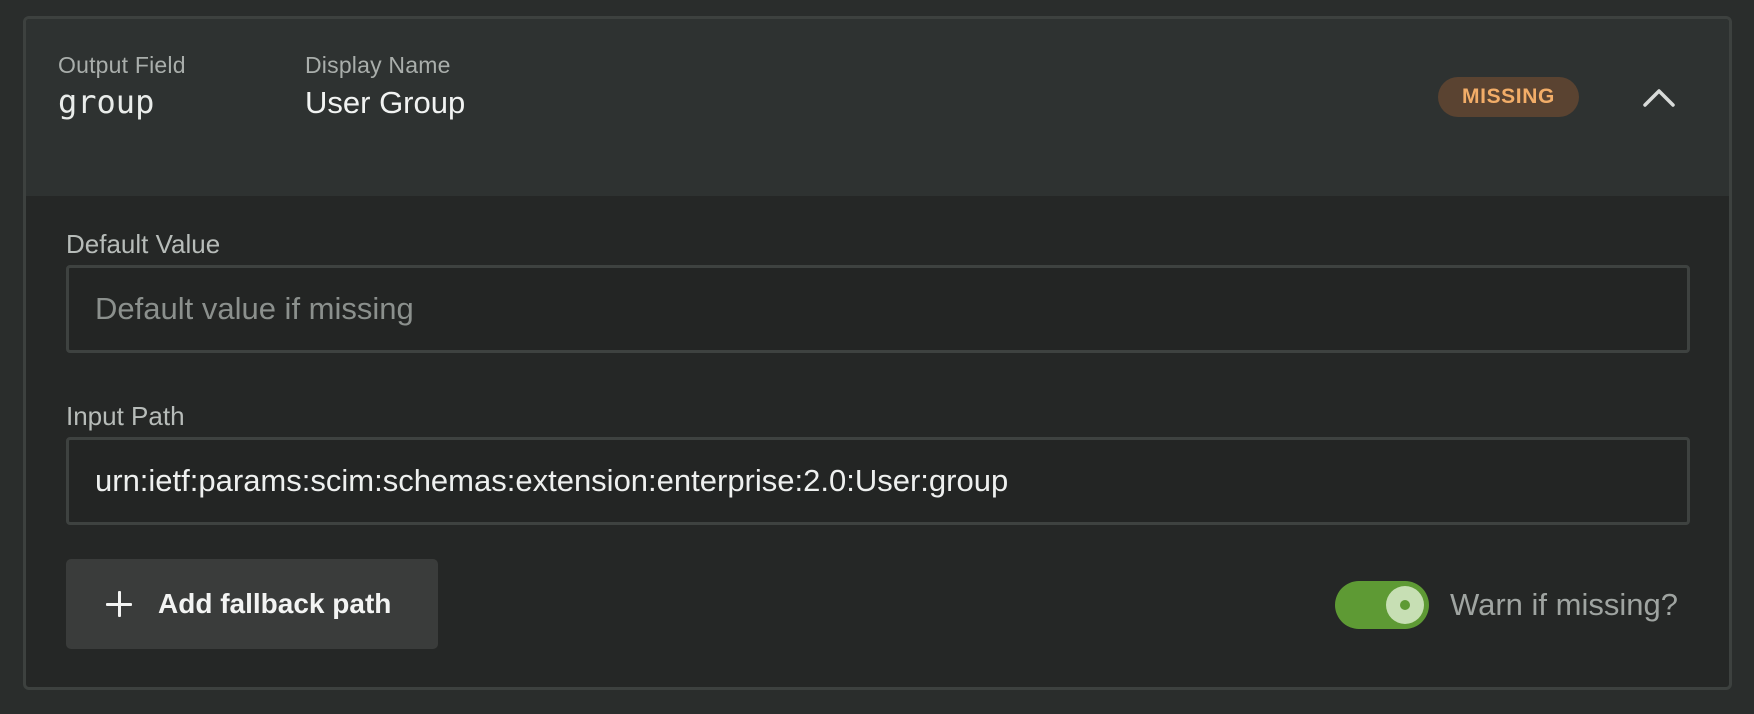 The image size is (1754, 714). Describe the element at coordinates (143, 244) in the screenshot. I see `default-value-label: Default Value` at that location.